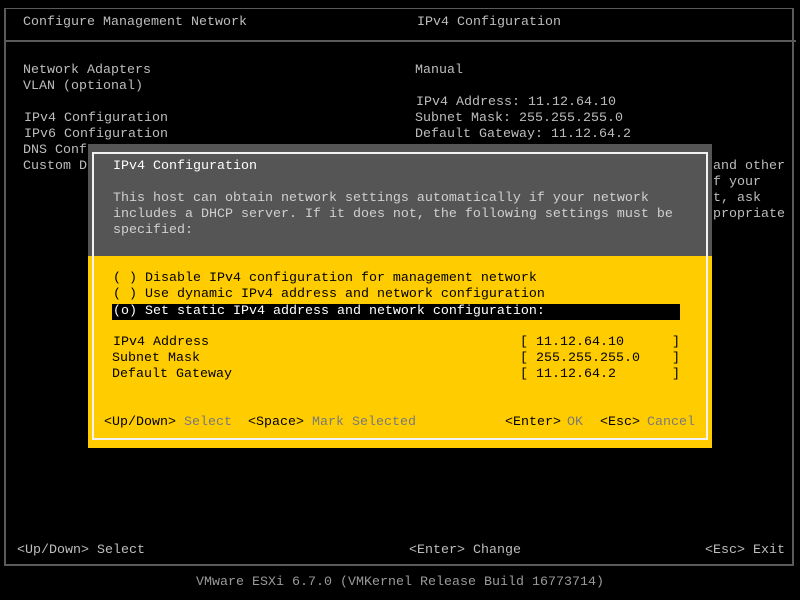  I want to click on dialog-title: IPv4 Configuration, so click(185, 166).